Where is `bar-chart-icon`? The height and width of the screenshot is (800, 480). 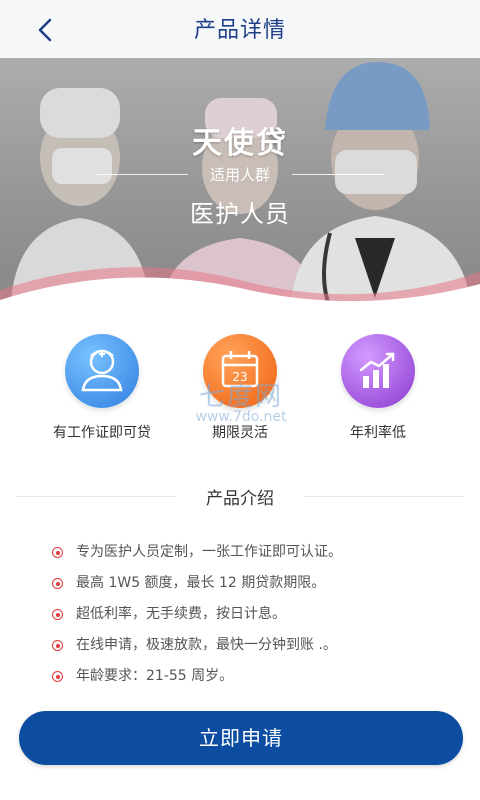 bar-chart-icon is located at coordinates (378, 371).